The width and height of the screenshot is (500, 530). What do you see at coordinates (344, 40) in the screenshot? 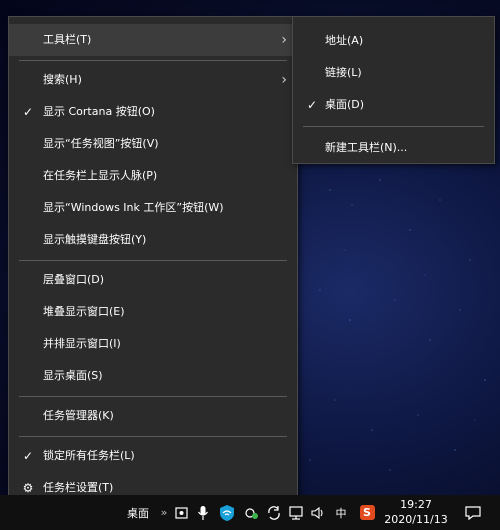
I see `menu-item-label: 地址(A)` at bounding box center [344, 40].